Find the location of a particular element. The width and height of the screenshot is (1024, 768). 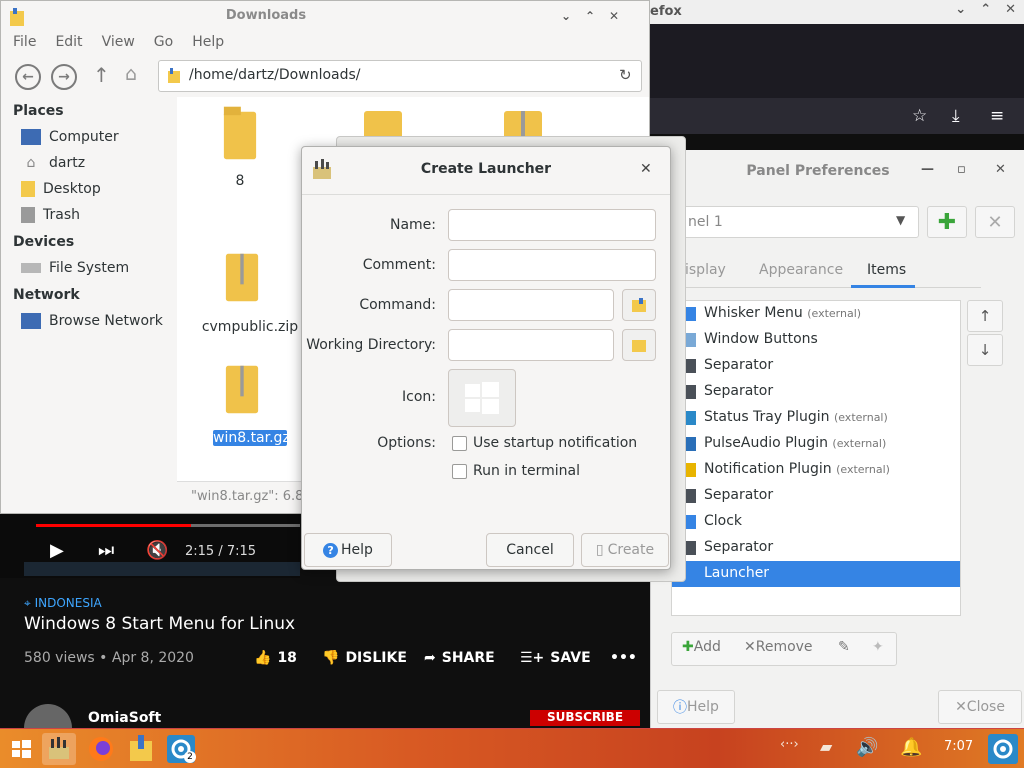

add-item-button: ✚Add is located at coordinates (701, 647).